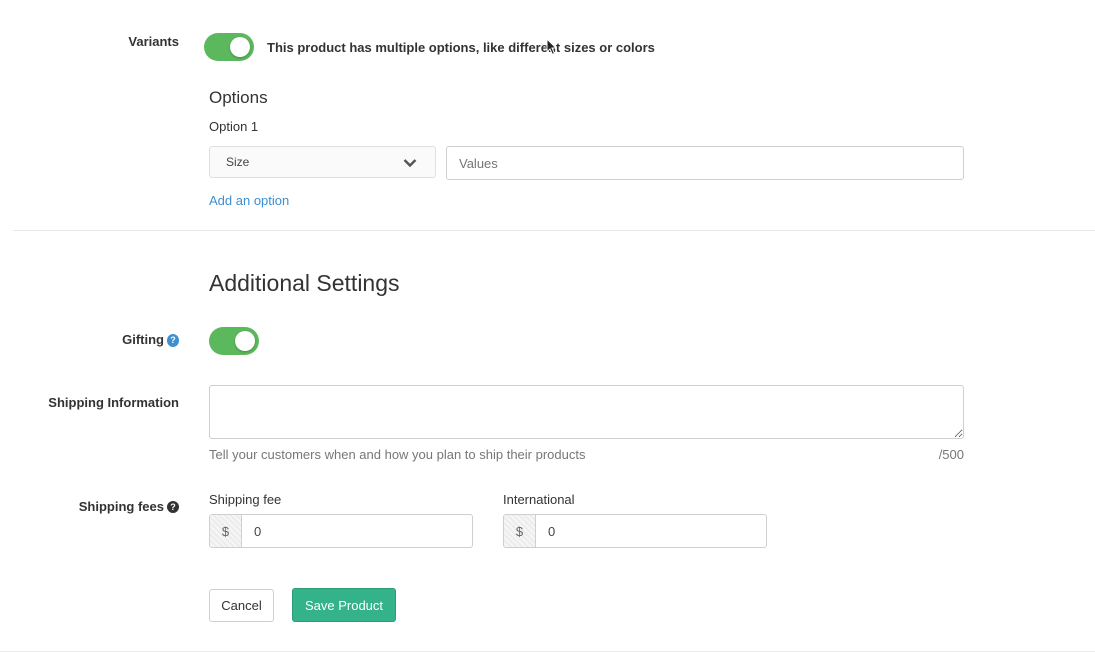  Describe the element at coordinates (341, 531) in the screenshot. I see `shipping-fee-field: $ 0` at that location.